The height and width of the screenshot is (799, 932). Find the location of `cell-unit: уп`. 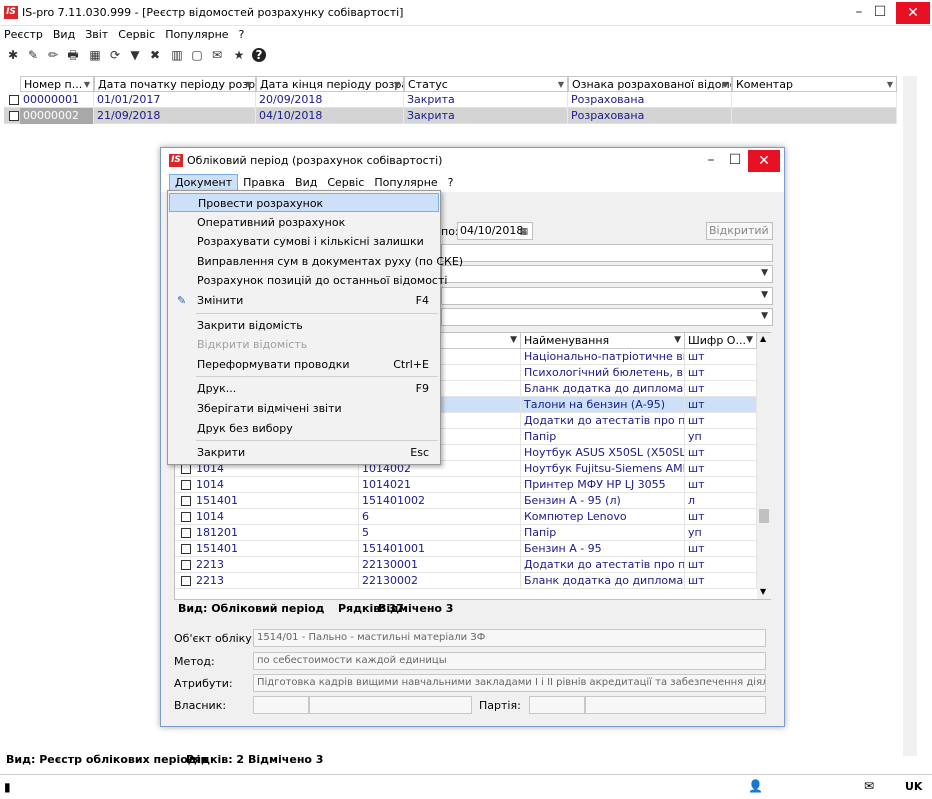

cell-unit: уп is located at coordinates (721, 533).